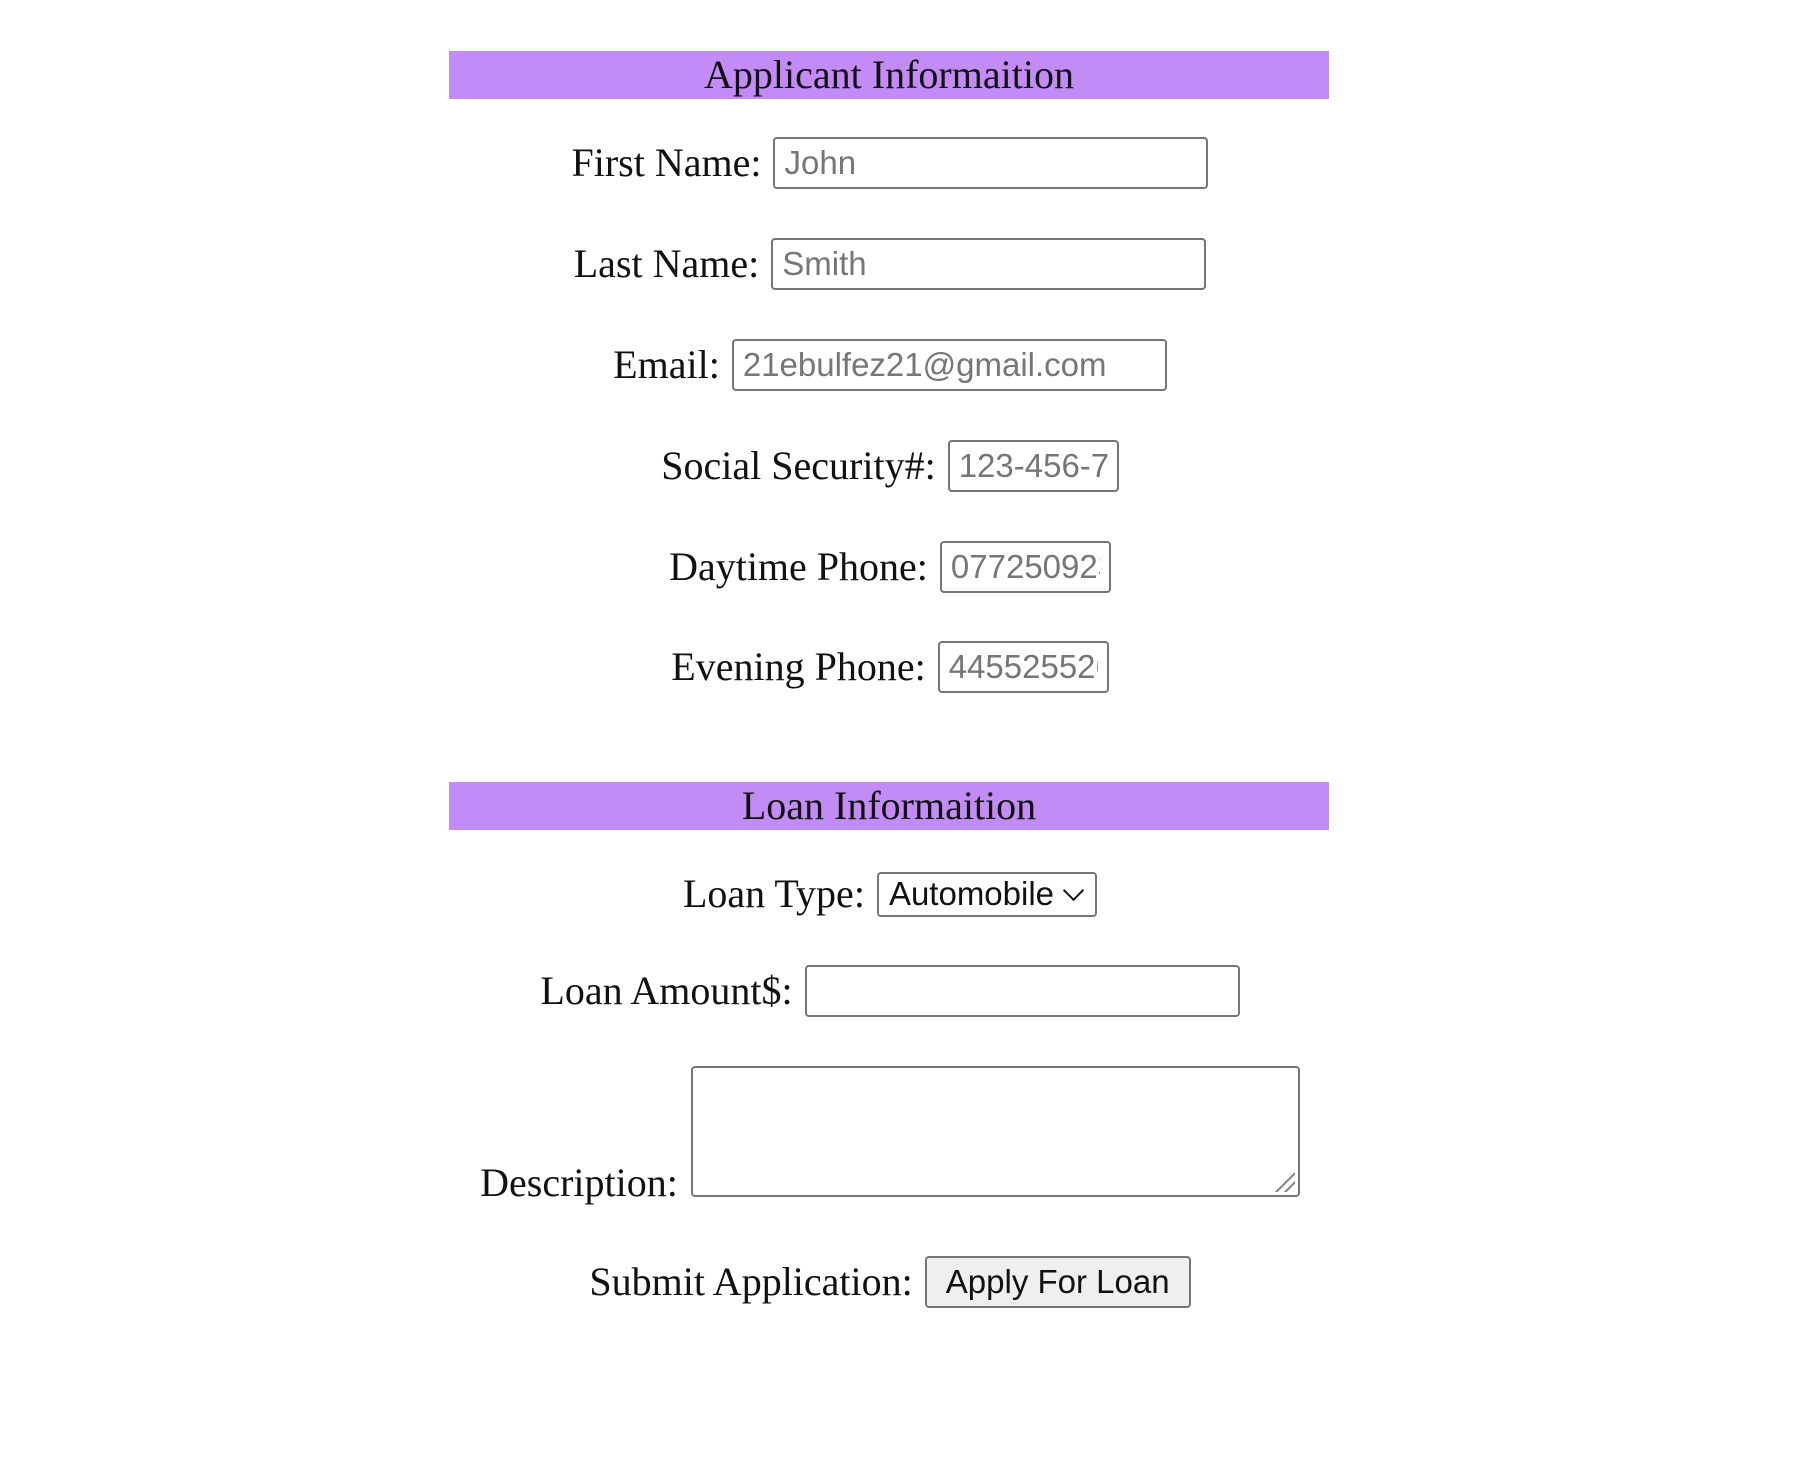  I want to click on daytime-phone-label: Daytime Phone:, so click(798, 566).